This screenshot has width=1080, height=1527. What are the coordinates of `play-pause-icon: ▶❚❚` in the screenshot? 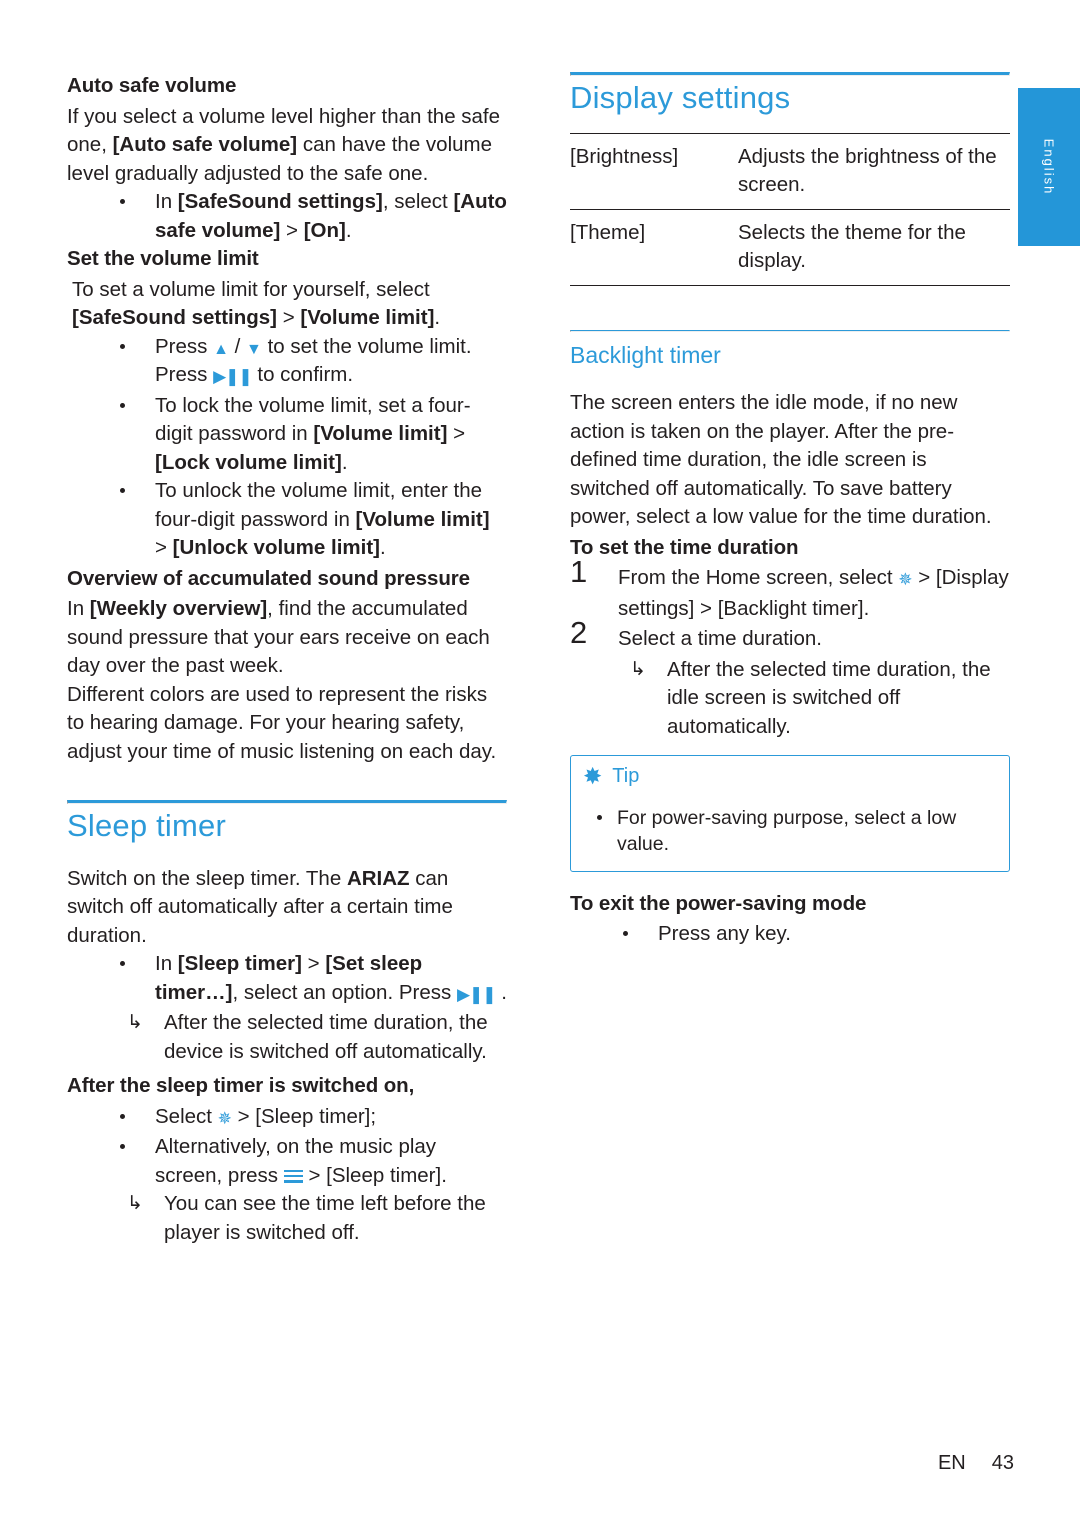 It's located at (233, 376).